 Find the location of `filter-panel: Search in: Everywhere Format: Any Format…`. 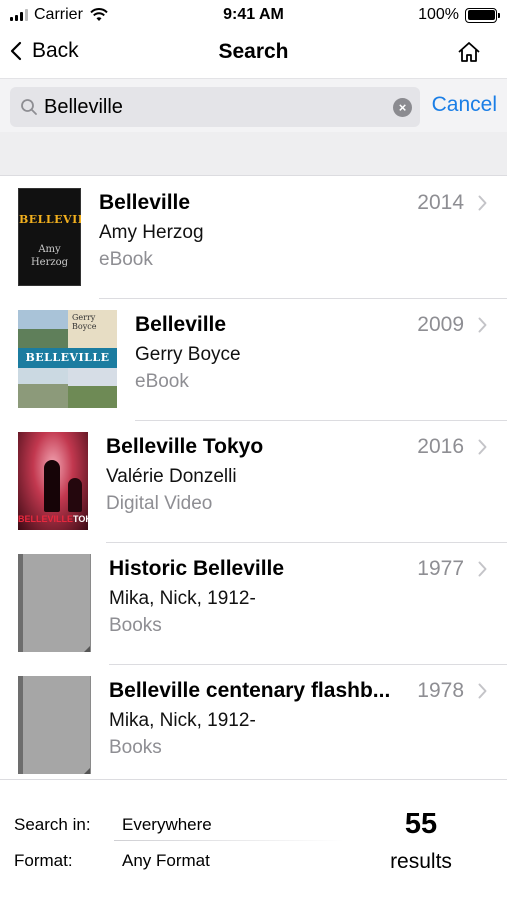

filter-panel: Search in: Everywhere Format: Any Format… is located at coordinates (253, 839).